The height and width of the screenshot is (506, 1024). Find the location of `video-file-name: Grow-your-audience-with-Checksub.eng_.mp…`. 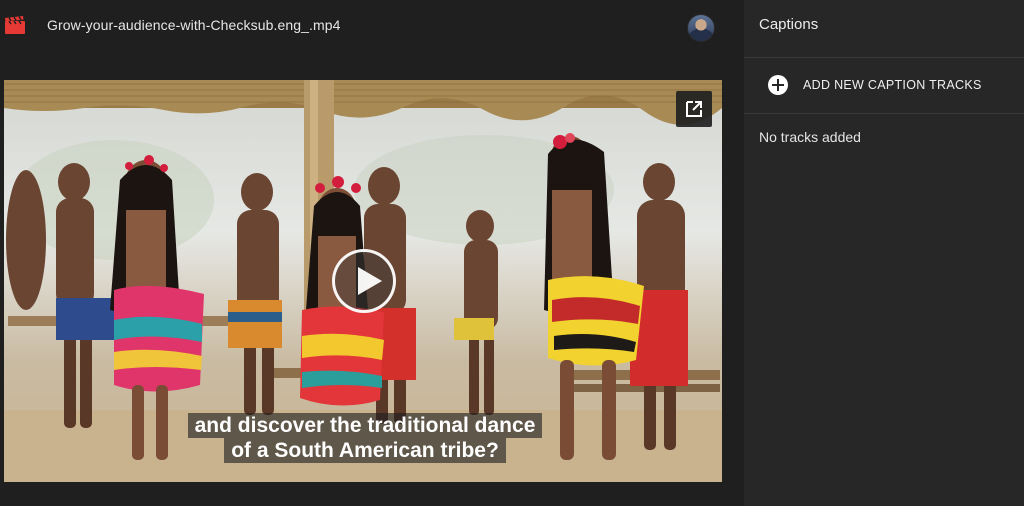

video-file-name: Grow-your-audience-with-Checksub.eng_.mp… is located at coordinates (194, 25).